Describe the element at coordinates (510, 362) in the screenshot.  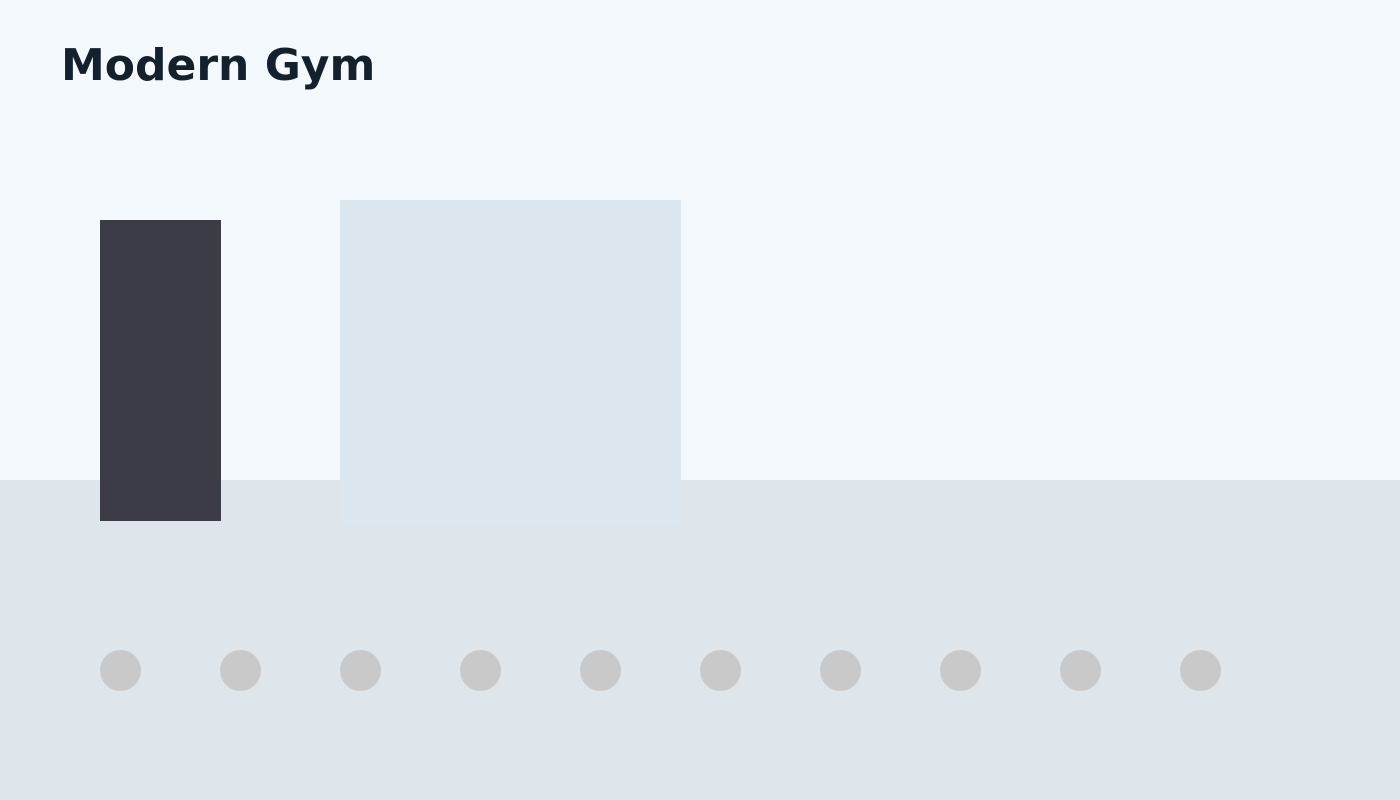
I see `light-equipment-block` at that location.